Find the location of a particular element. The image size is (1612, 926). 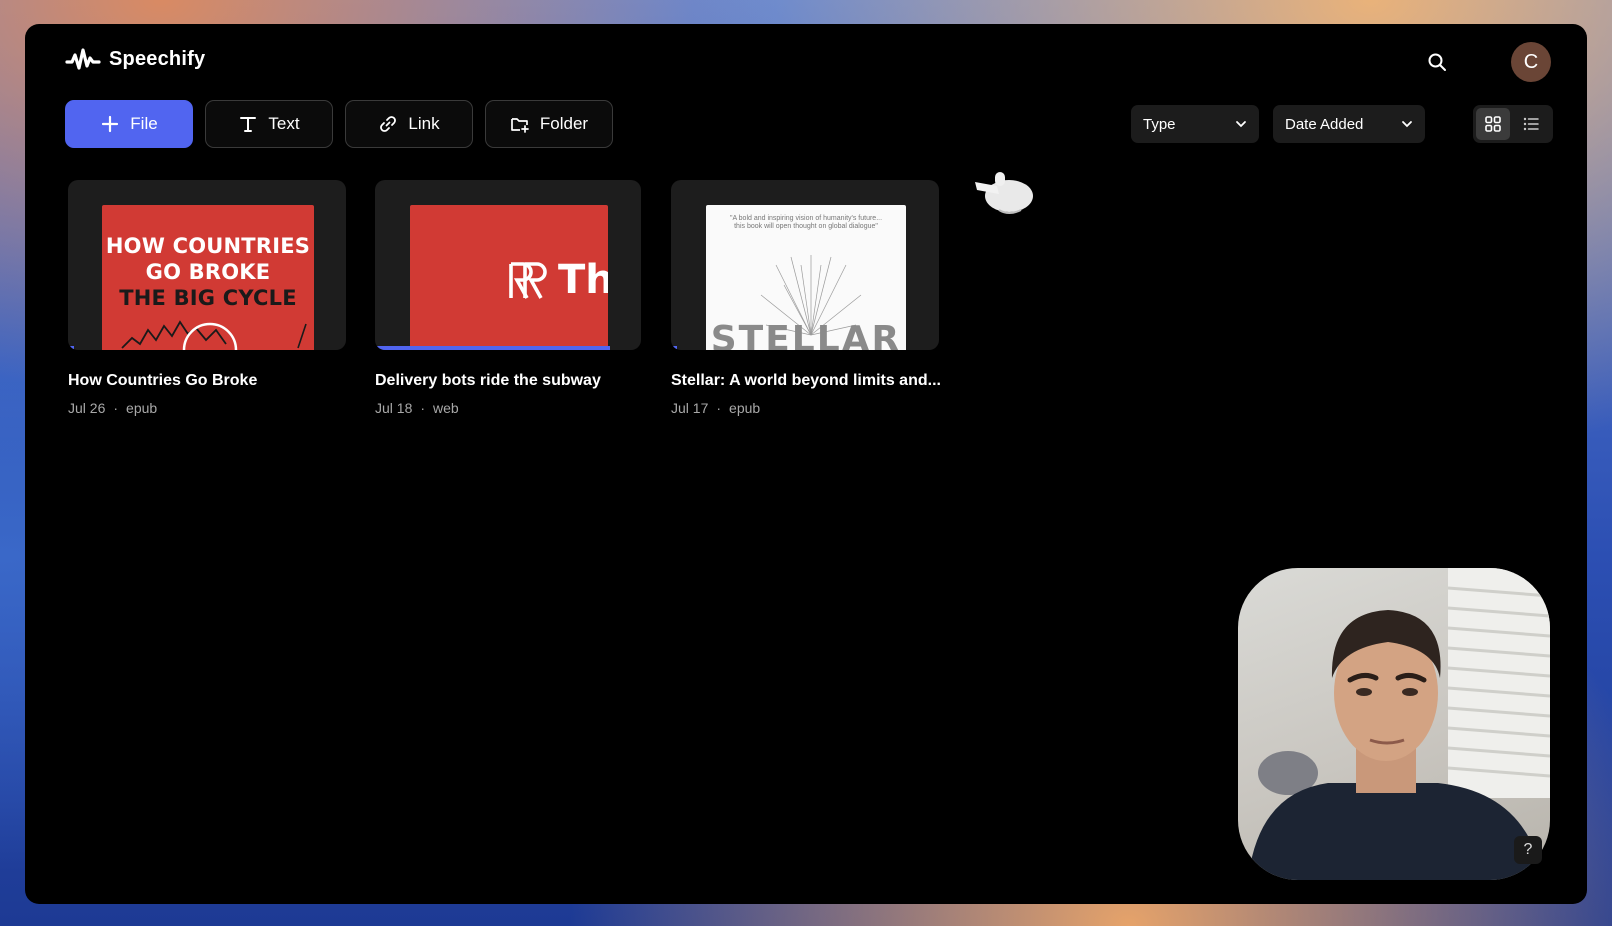

help-button: ? is located at coordinates (1528, 850).